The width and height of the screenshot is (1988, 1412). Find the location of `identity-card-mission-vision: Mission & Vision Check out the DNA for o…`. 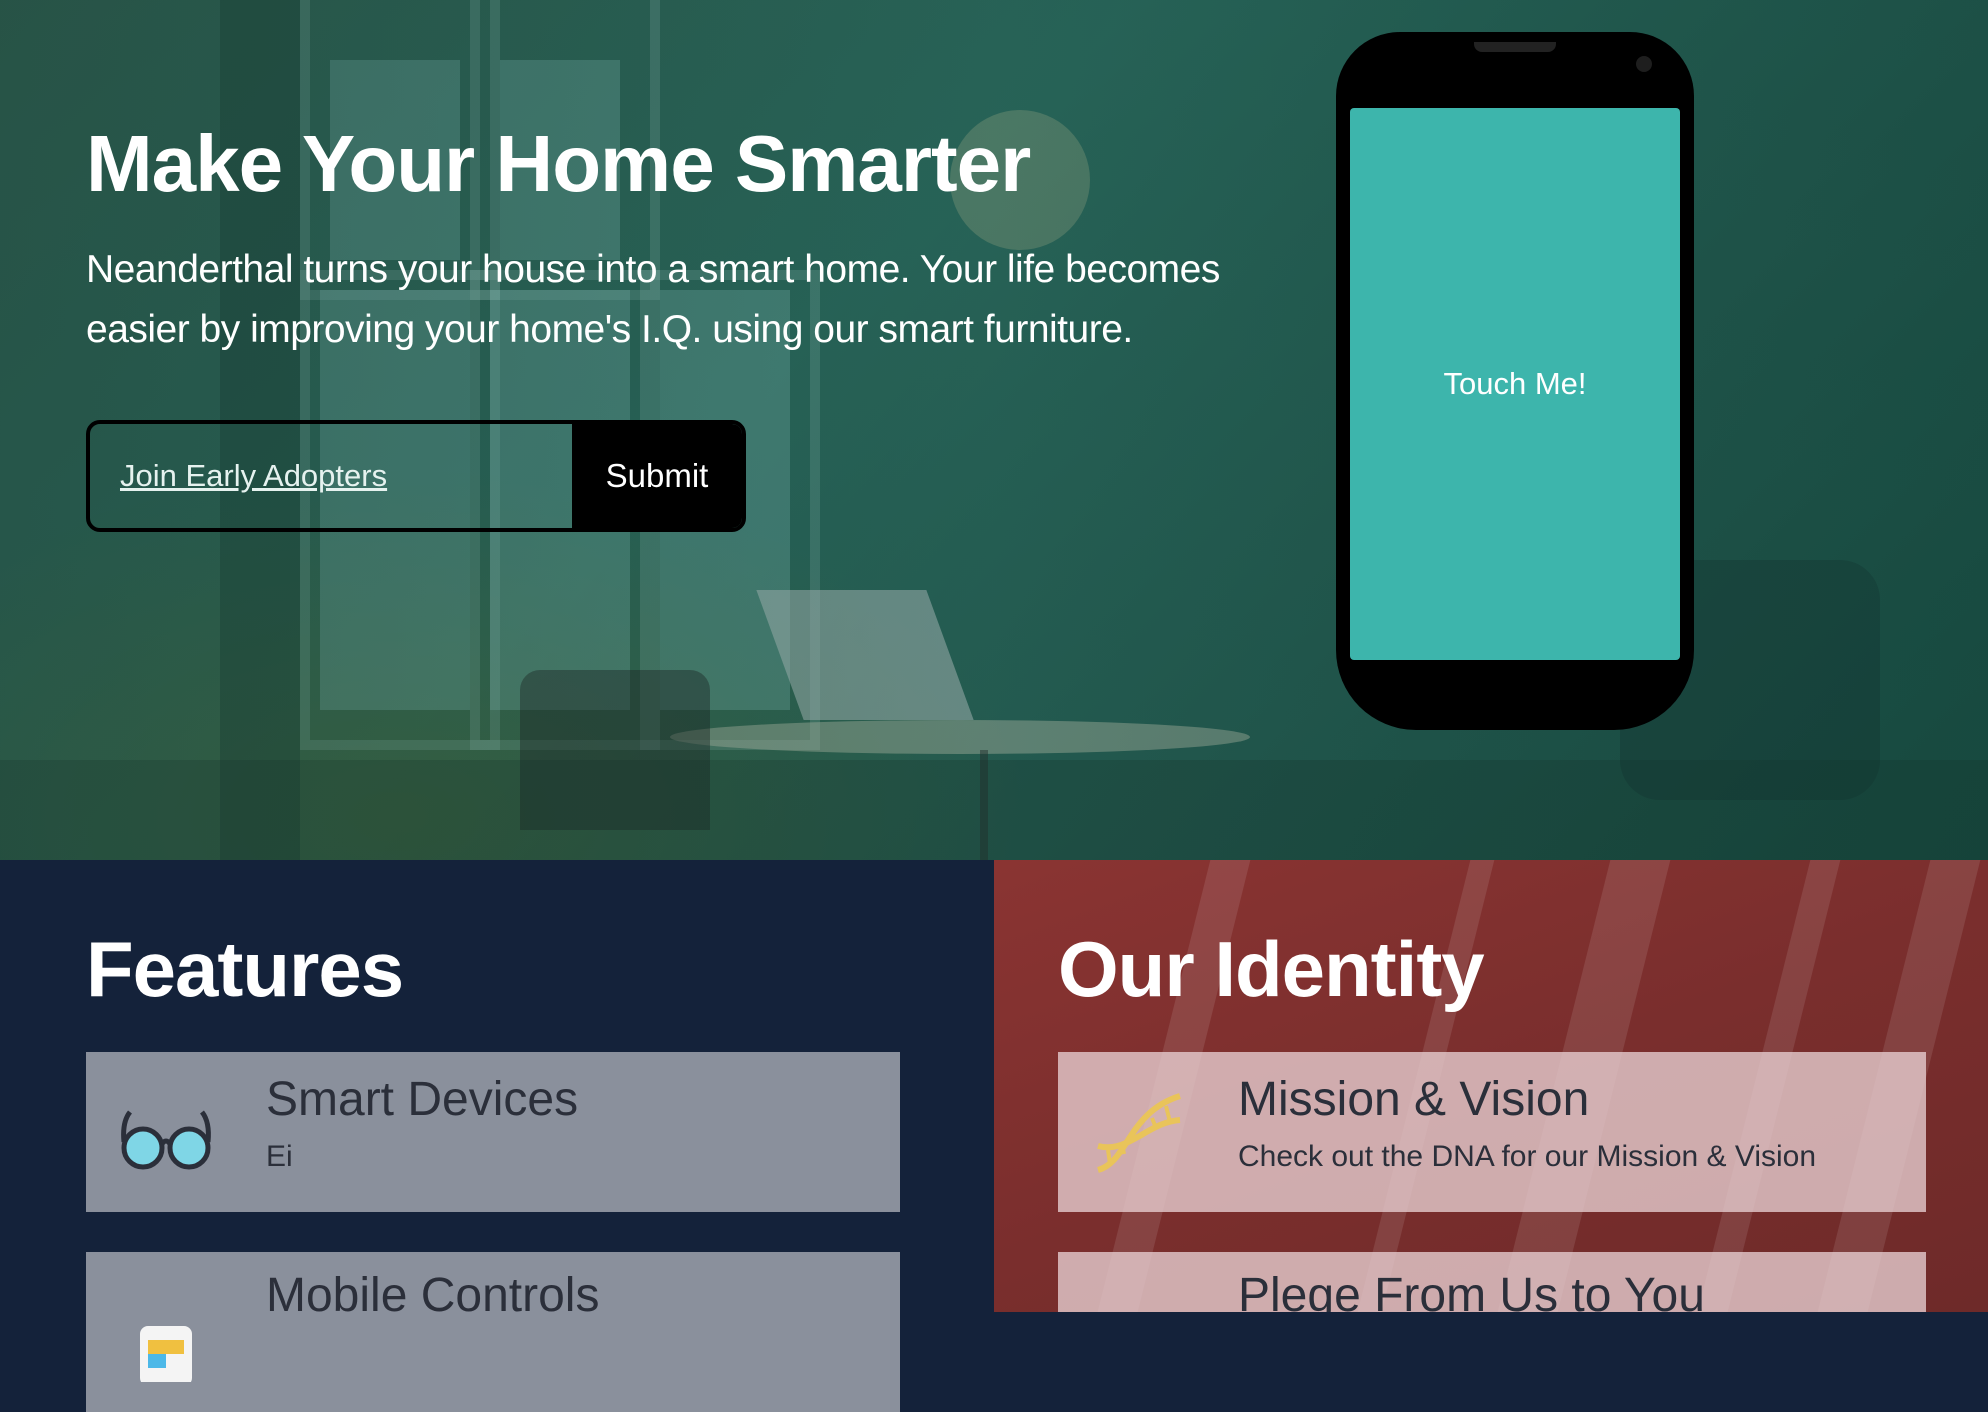

identity-card-mission-vision: Mission & Vision Check out the DNA for o… is located at coordinates (1492, 1132).